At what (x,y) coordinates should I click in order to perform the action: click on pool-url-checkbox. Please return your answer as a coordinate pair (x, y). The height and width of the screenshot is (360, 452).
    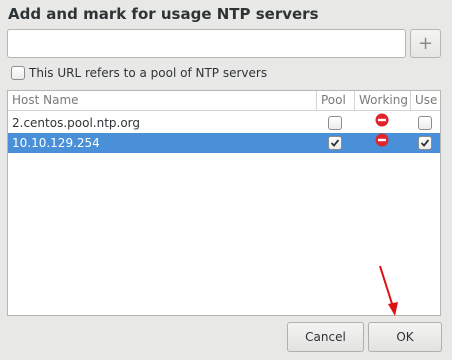
    Looking at the image, I should click on (18, 73).